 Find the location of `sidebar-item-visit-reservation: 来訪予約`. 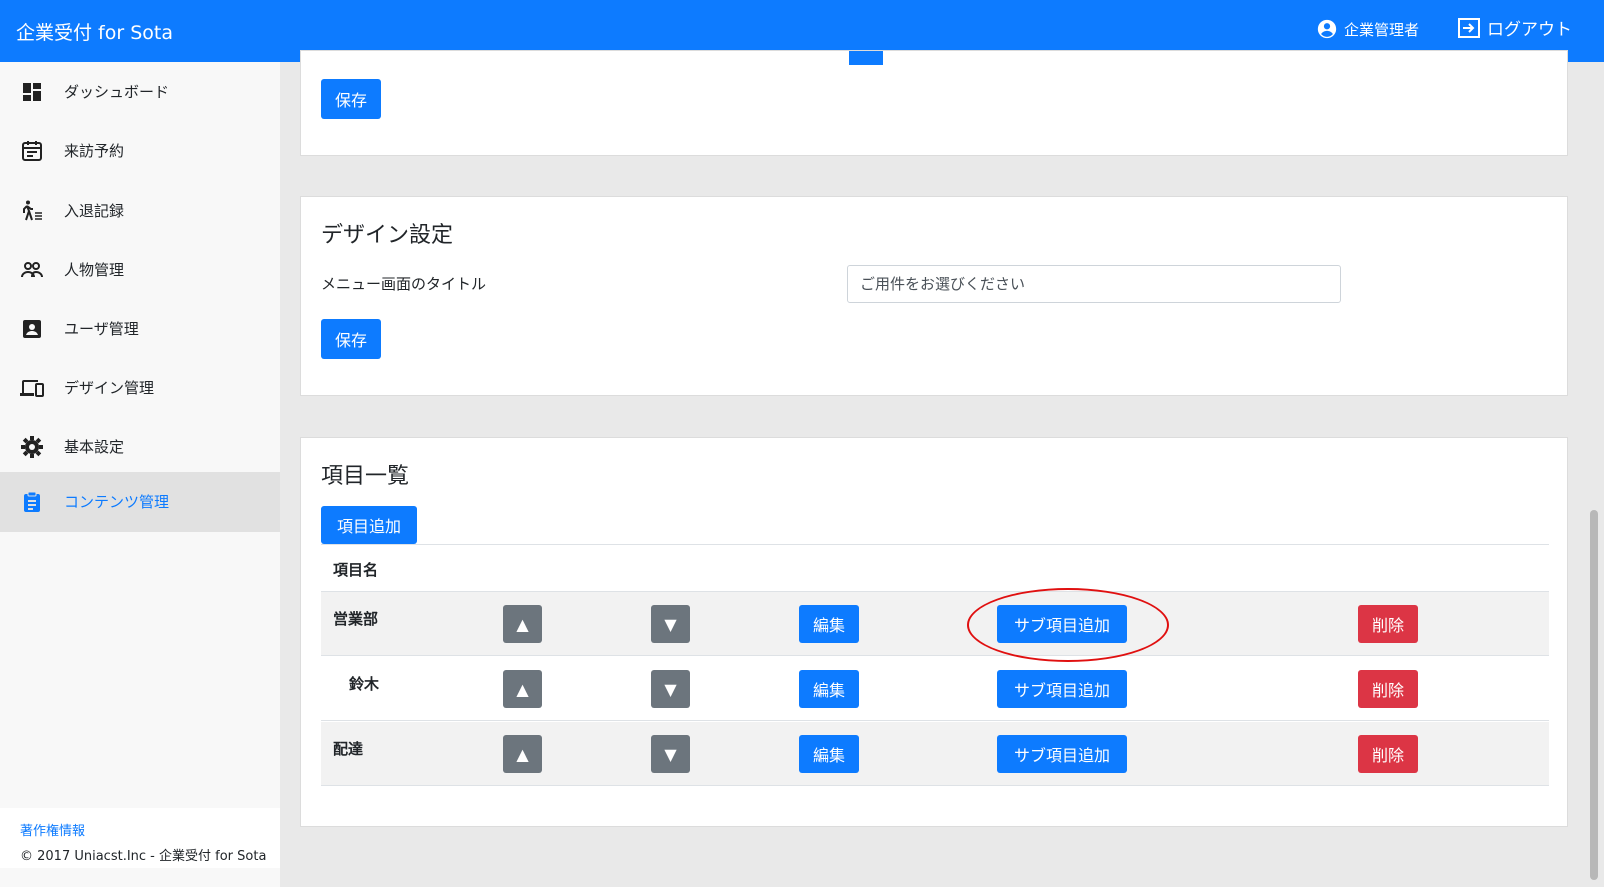

sidebar-item-visit-reservation: 来訪予約 is located at coordinates (140, 151).